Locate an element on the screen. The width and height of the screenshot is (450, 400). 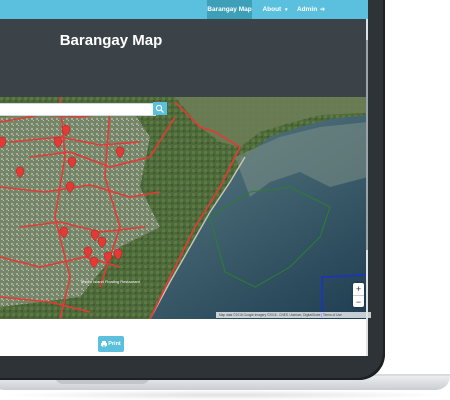
map-zoom-control: + − is located at coordinates (358, 295).